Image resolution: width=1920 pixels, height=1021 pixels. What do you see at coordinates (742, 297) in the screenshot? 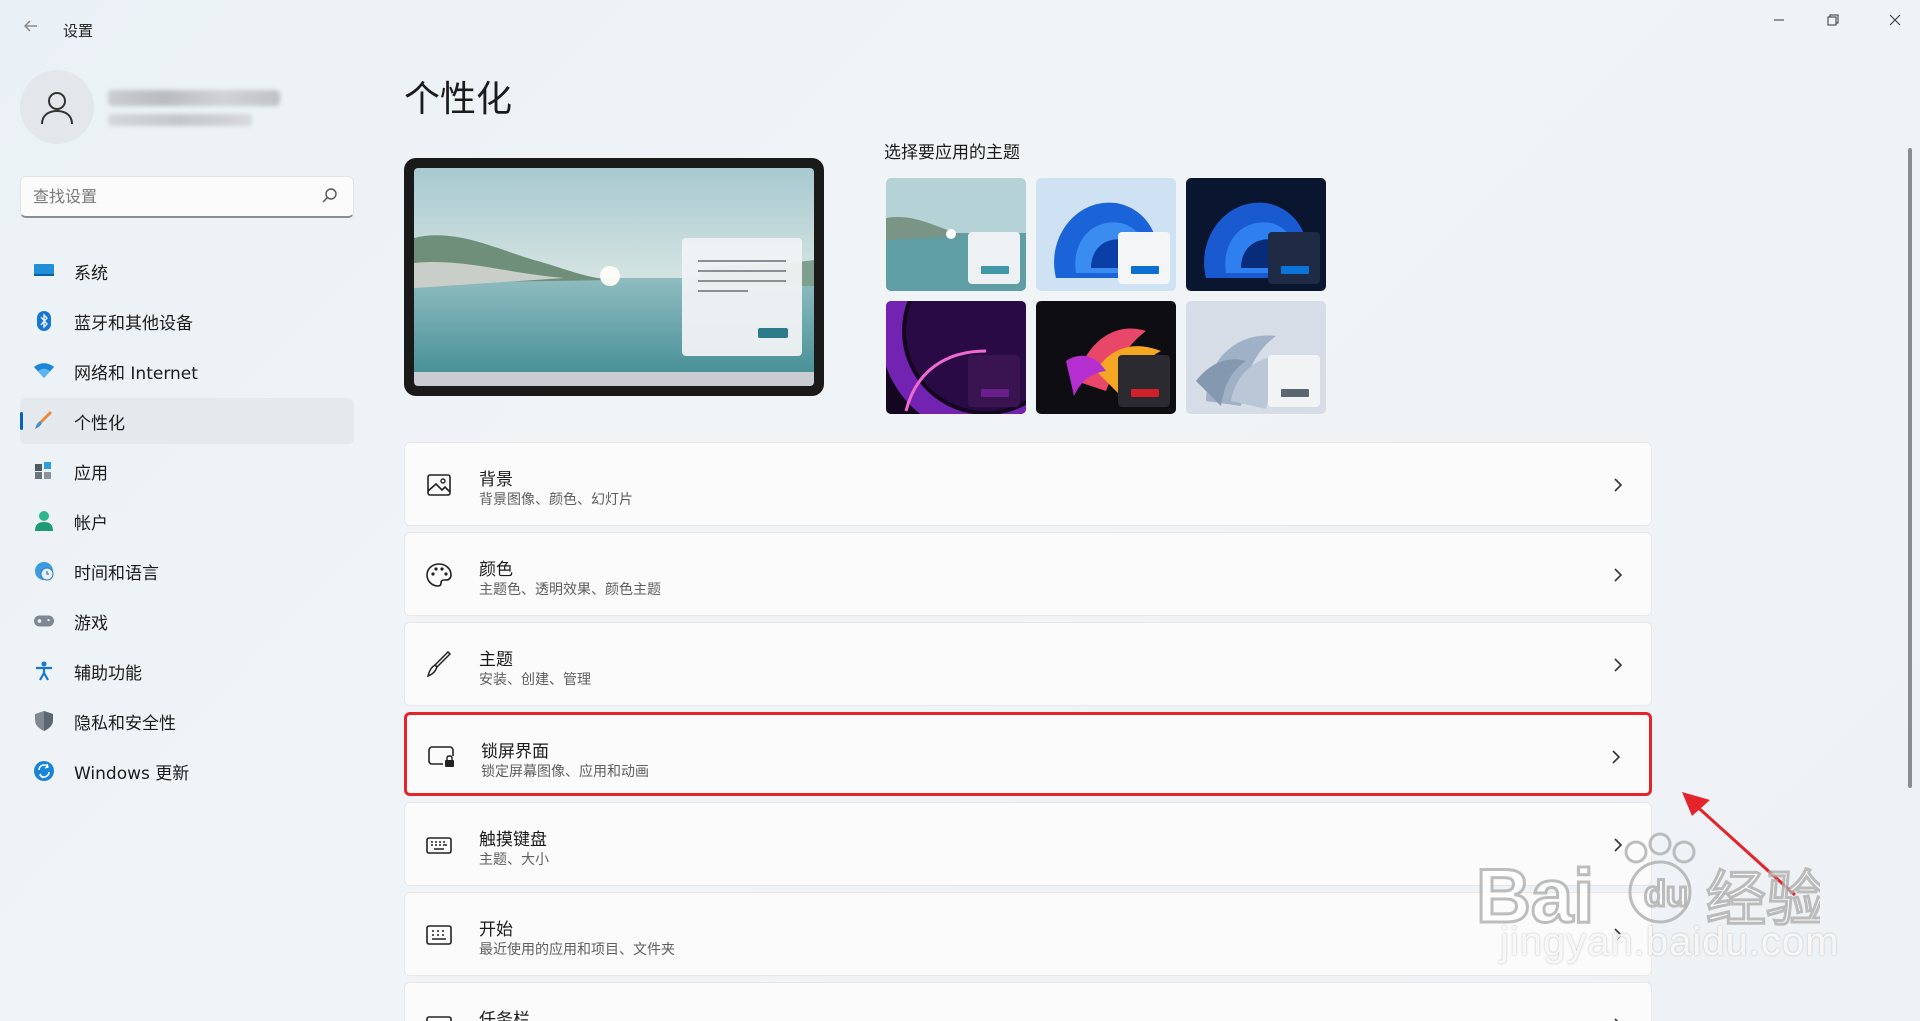
I see `preview-window` at bounding box center [742, 297].